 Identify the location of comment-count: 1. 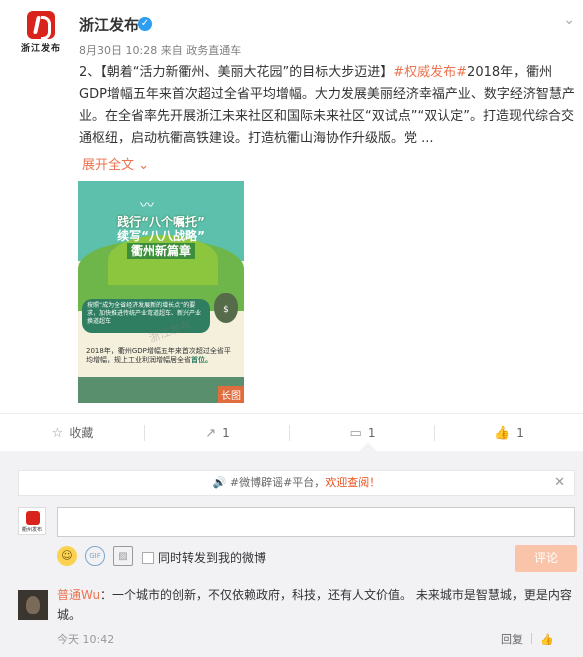
(371, 433).